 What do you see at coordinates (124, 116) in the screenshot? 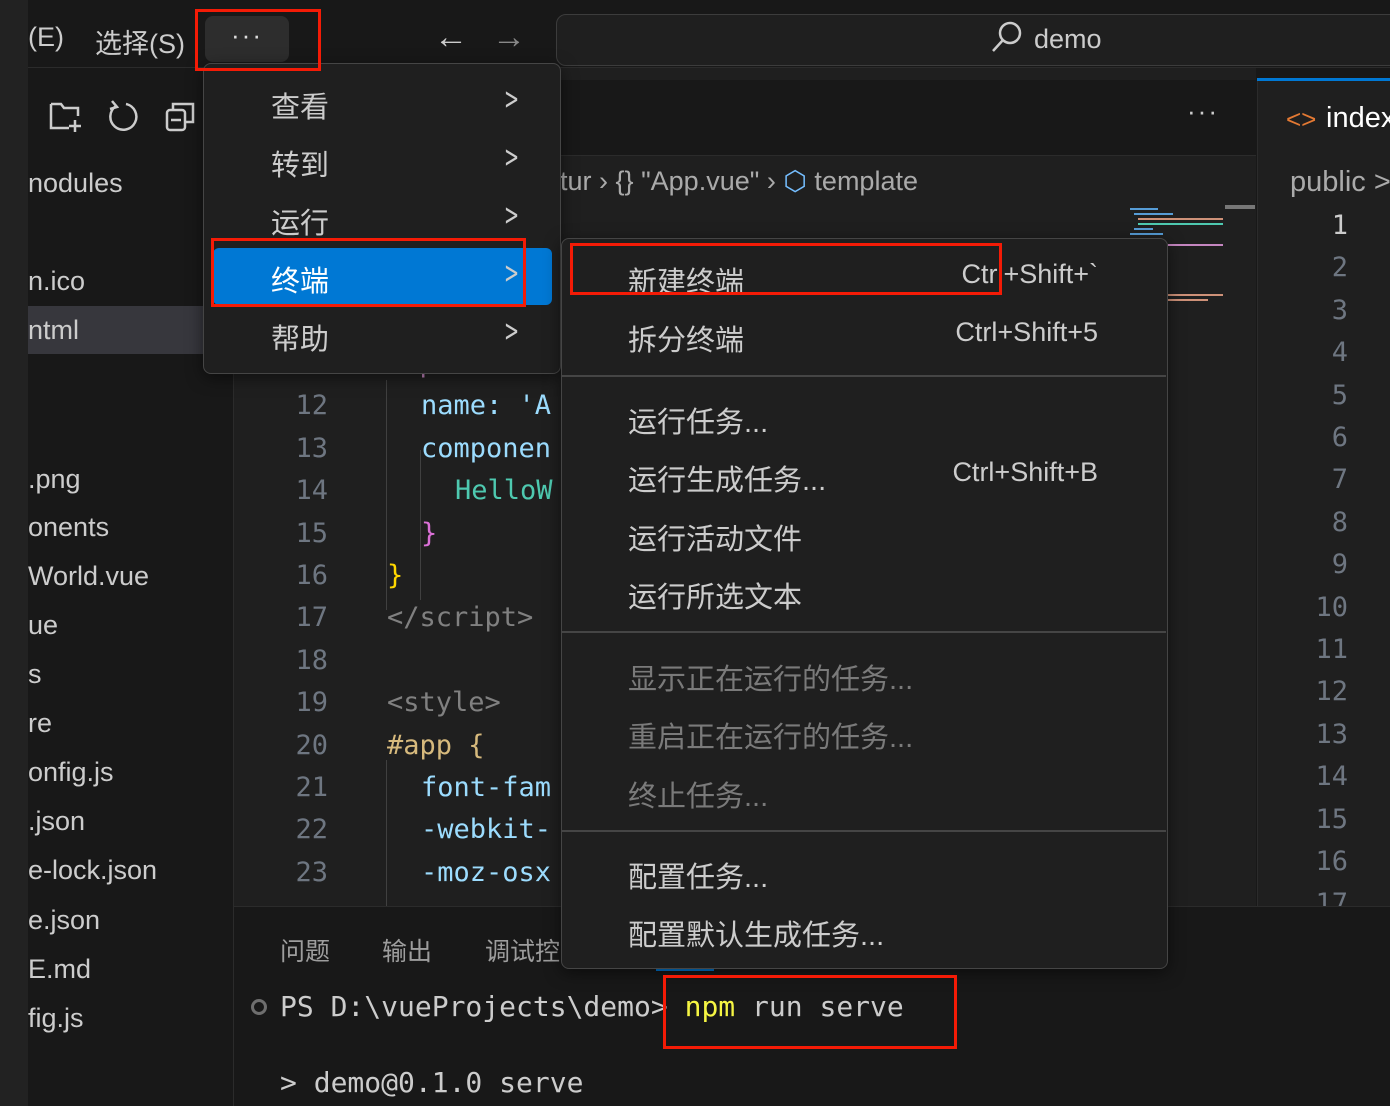
I see `refresh-icon` at bounding box center [124, 116].